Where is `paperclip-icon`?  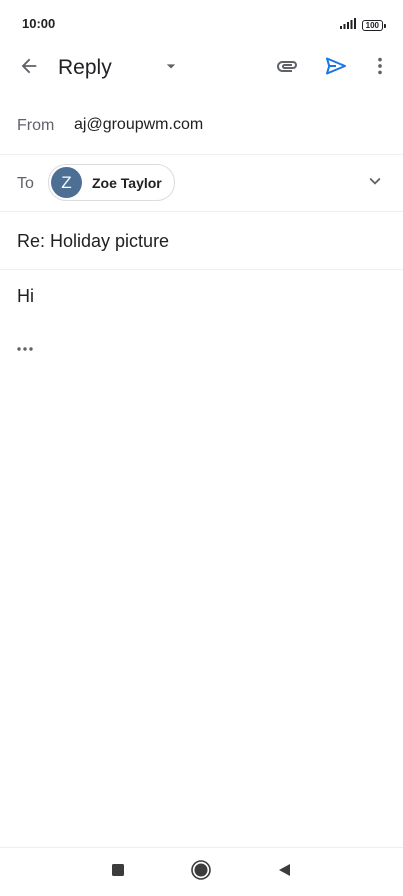 paperclip-icon is located at coordinates (287, 68).